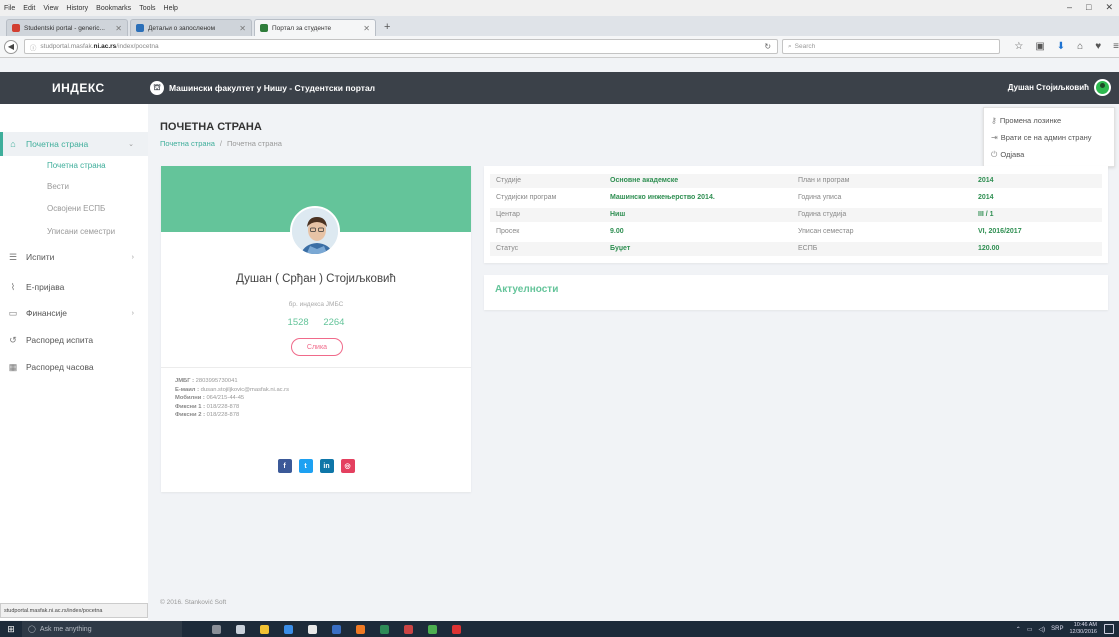  What do you see at coordinates (387, 28) in the screenshot?
I see `new-tab-icon: +` at bounding box center [387, 28].